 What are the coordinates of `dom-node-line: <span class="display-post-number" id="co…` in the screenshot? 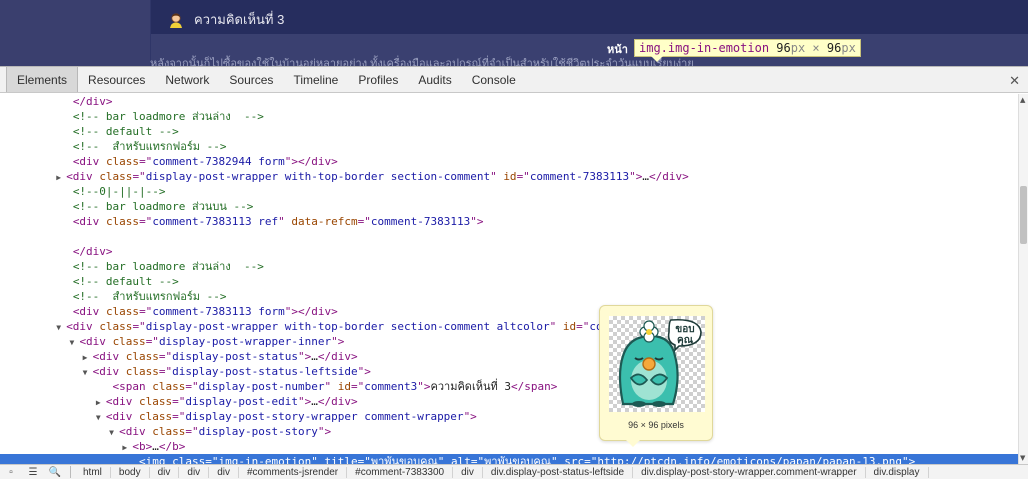 It's located at (509, 386).